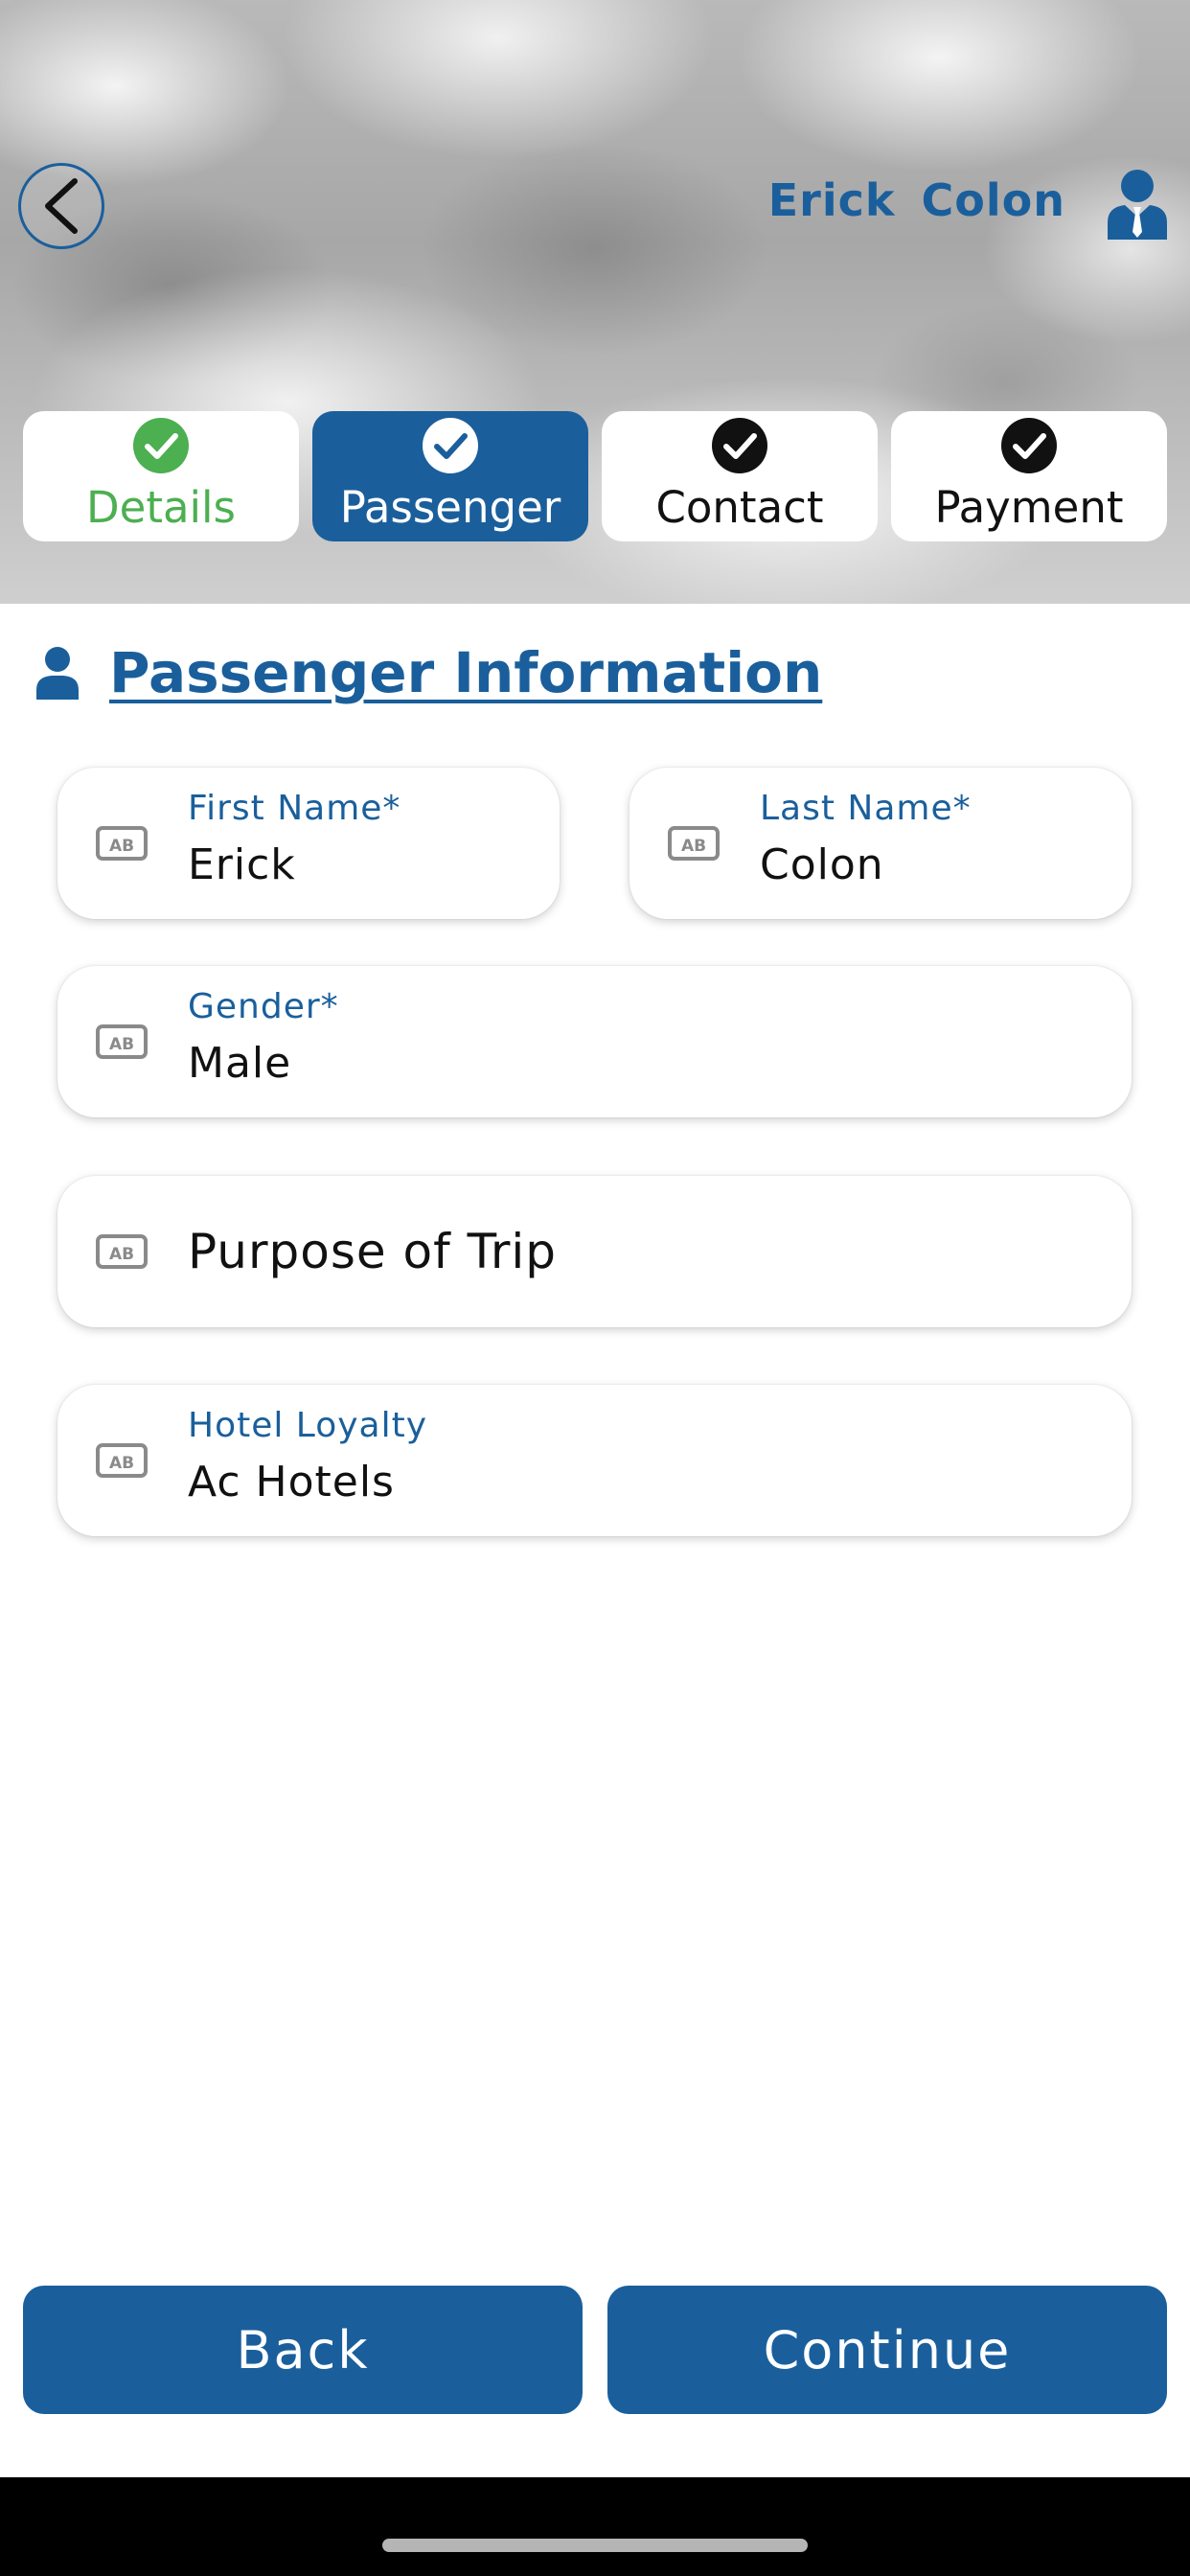 The width and height of the screenshot is (1190, 2576). I want to click on progress-stepper: Details Passenger Contact Payment, so click(595, 476).